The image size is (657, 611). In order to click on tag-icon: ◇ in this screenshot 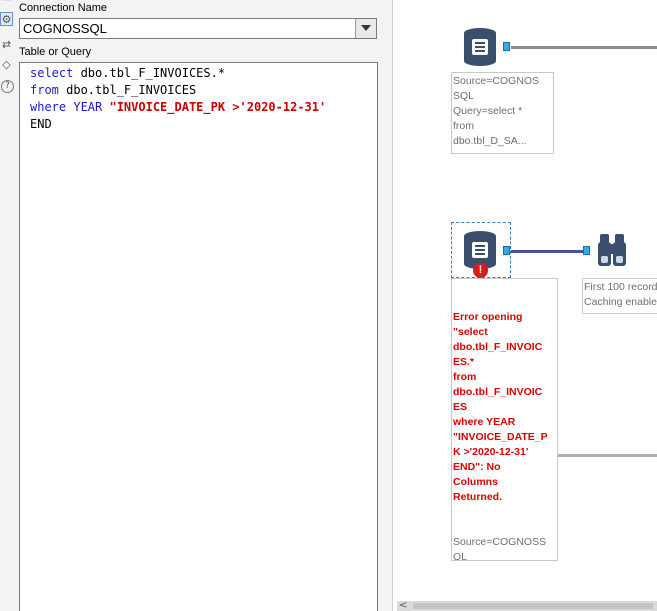, I will do `click(6, 65)`.